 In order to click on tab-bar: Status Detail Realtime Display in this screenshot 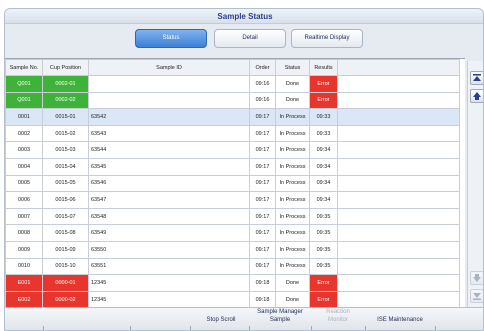, I will do `click(244, 39)`.